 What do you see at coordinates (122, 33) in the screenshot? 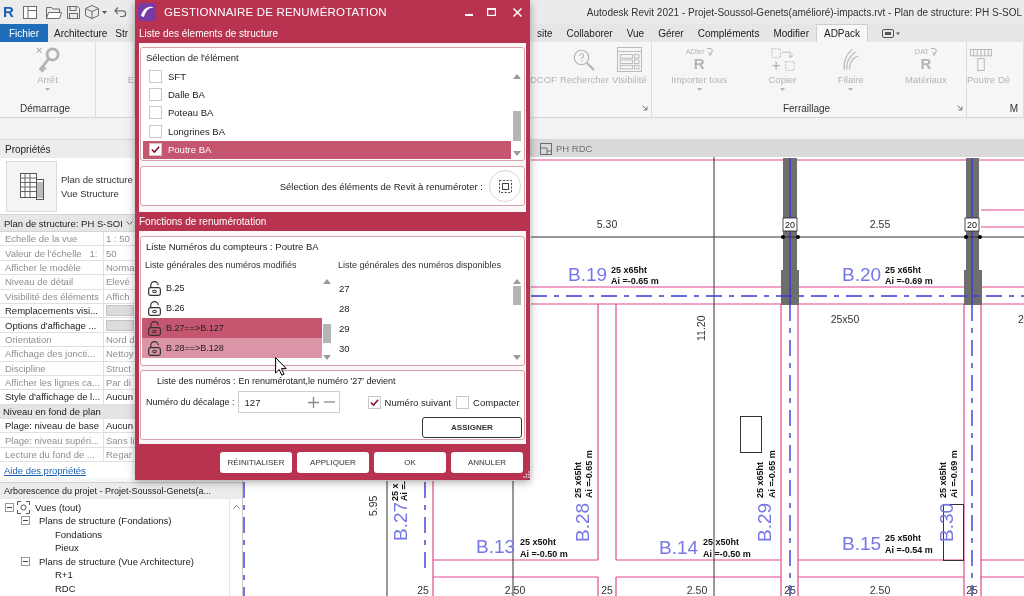
I see `ribbon-tab: Str` at bounding box center [122, 33].